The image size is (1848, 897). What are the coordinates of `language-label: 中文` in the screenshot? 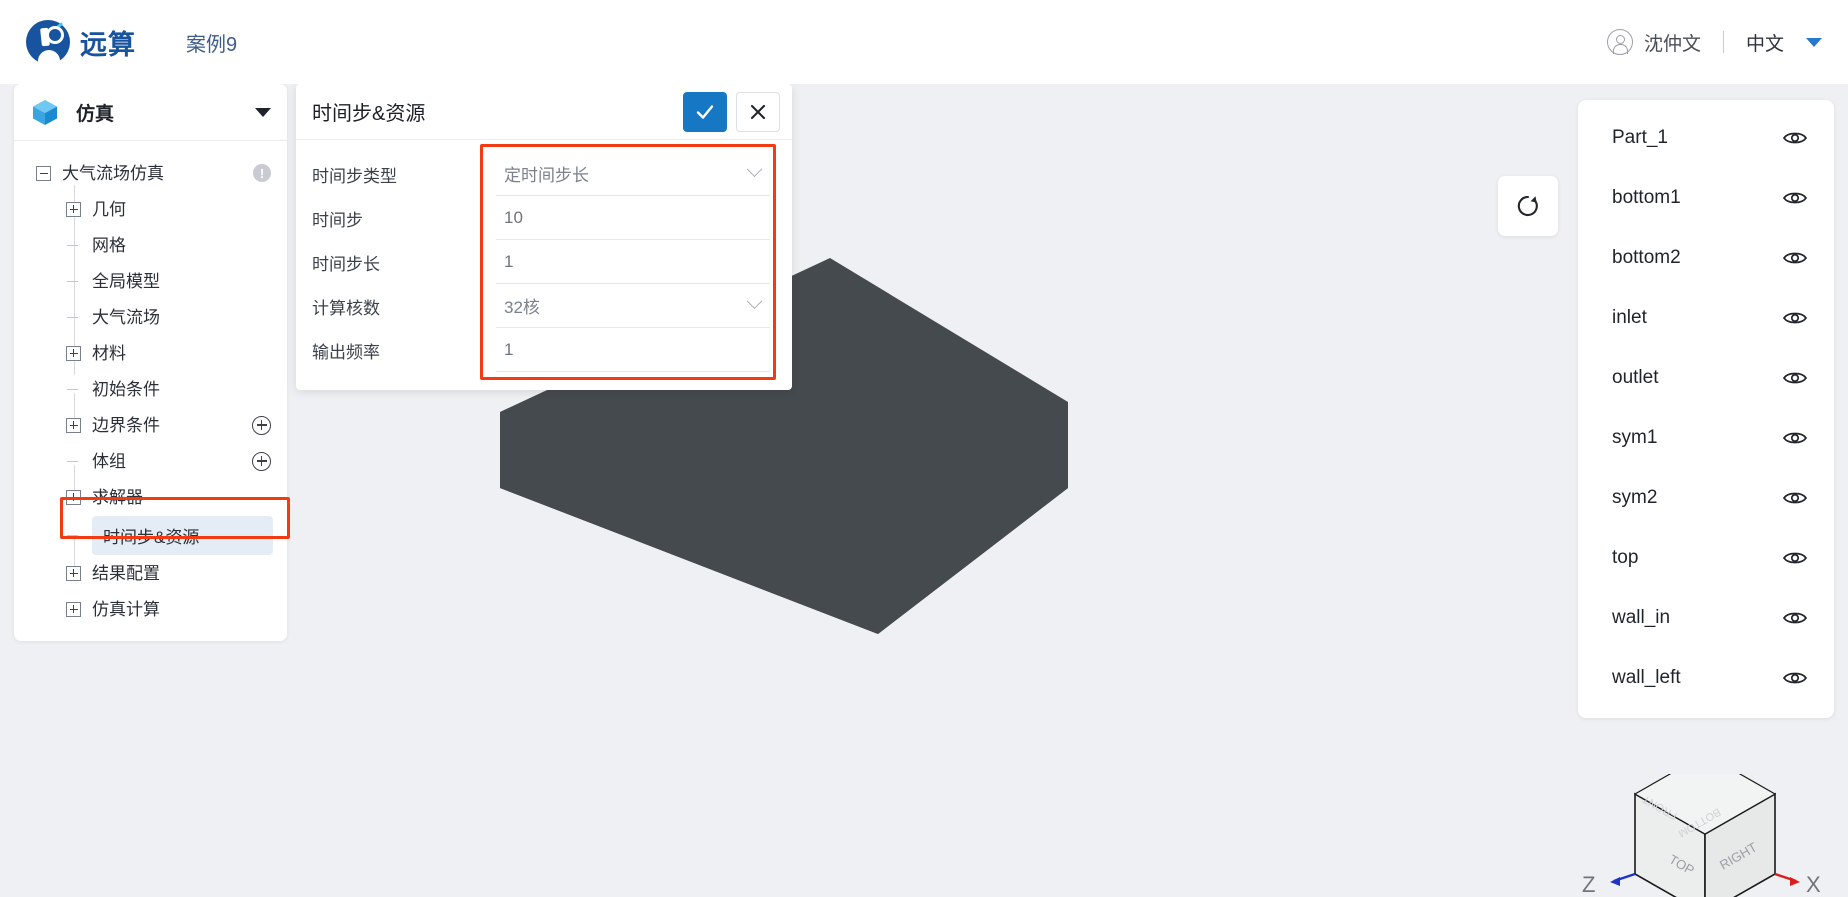 It's located at (1765, 42).